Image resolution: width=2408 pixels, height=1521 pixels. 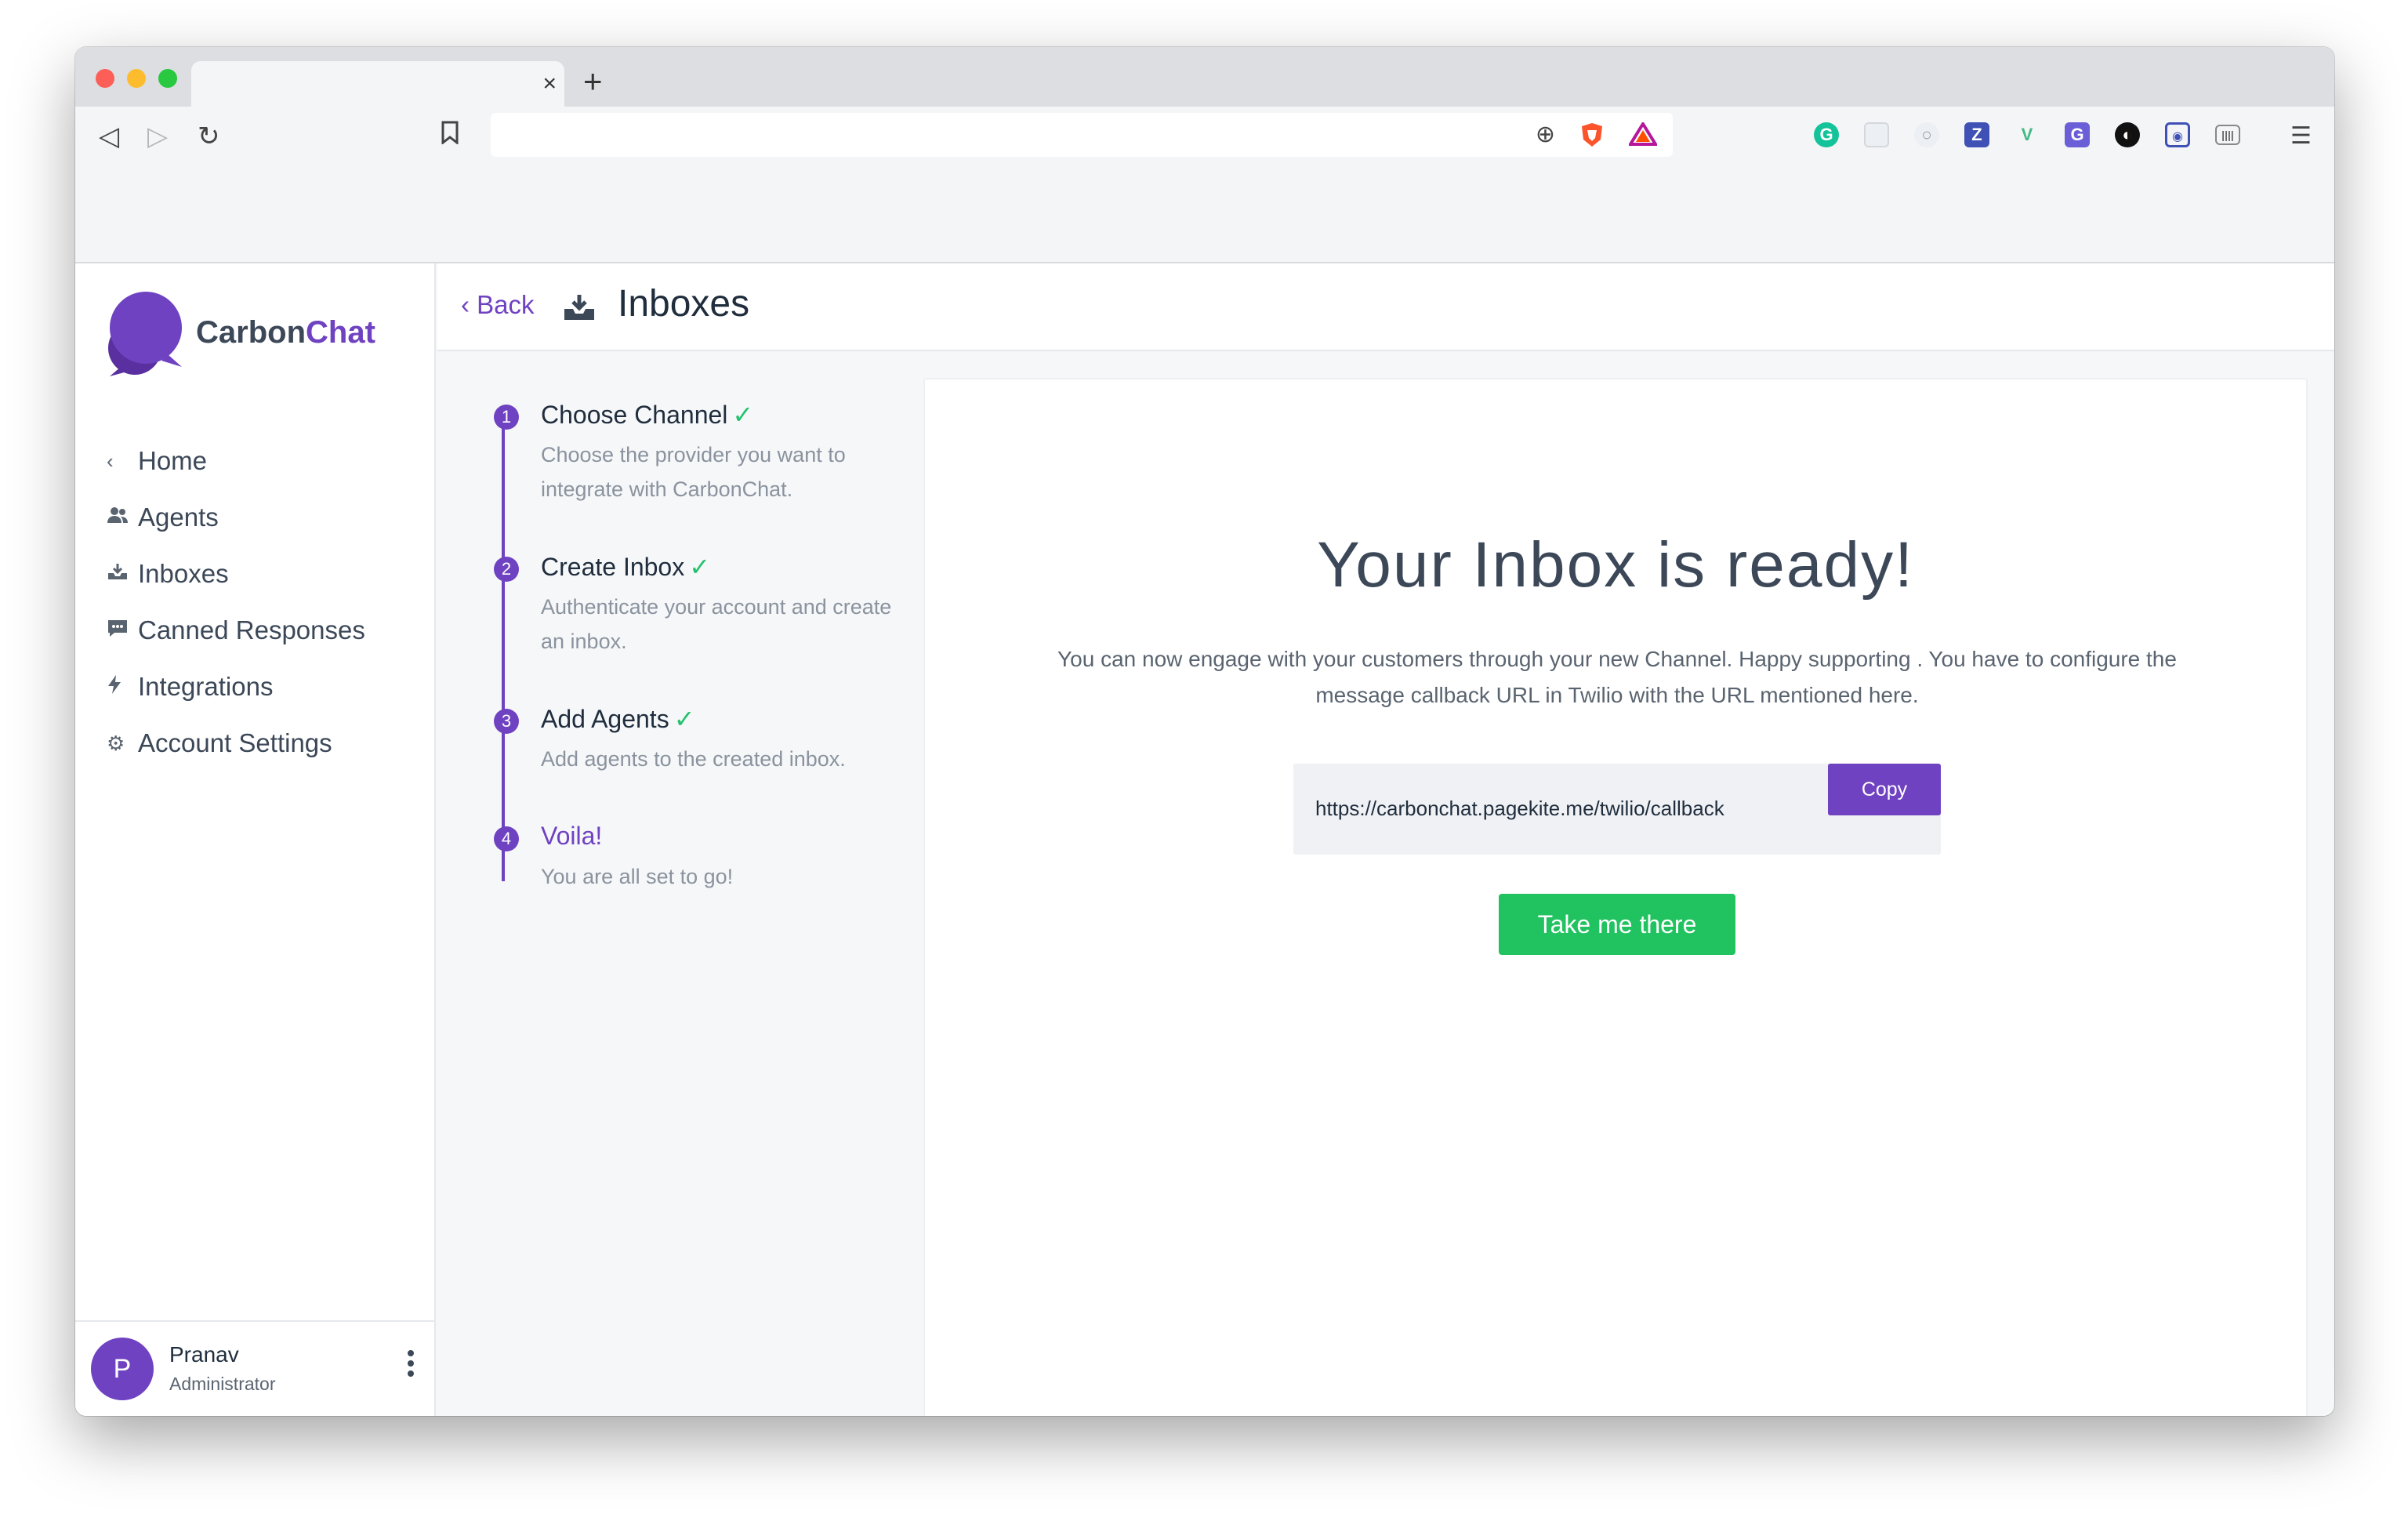 What do you see at coordinates (204, 1354) in the screenshot?
I see `user-name: Pranav` at bounding box center [204, 1354].